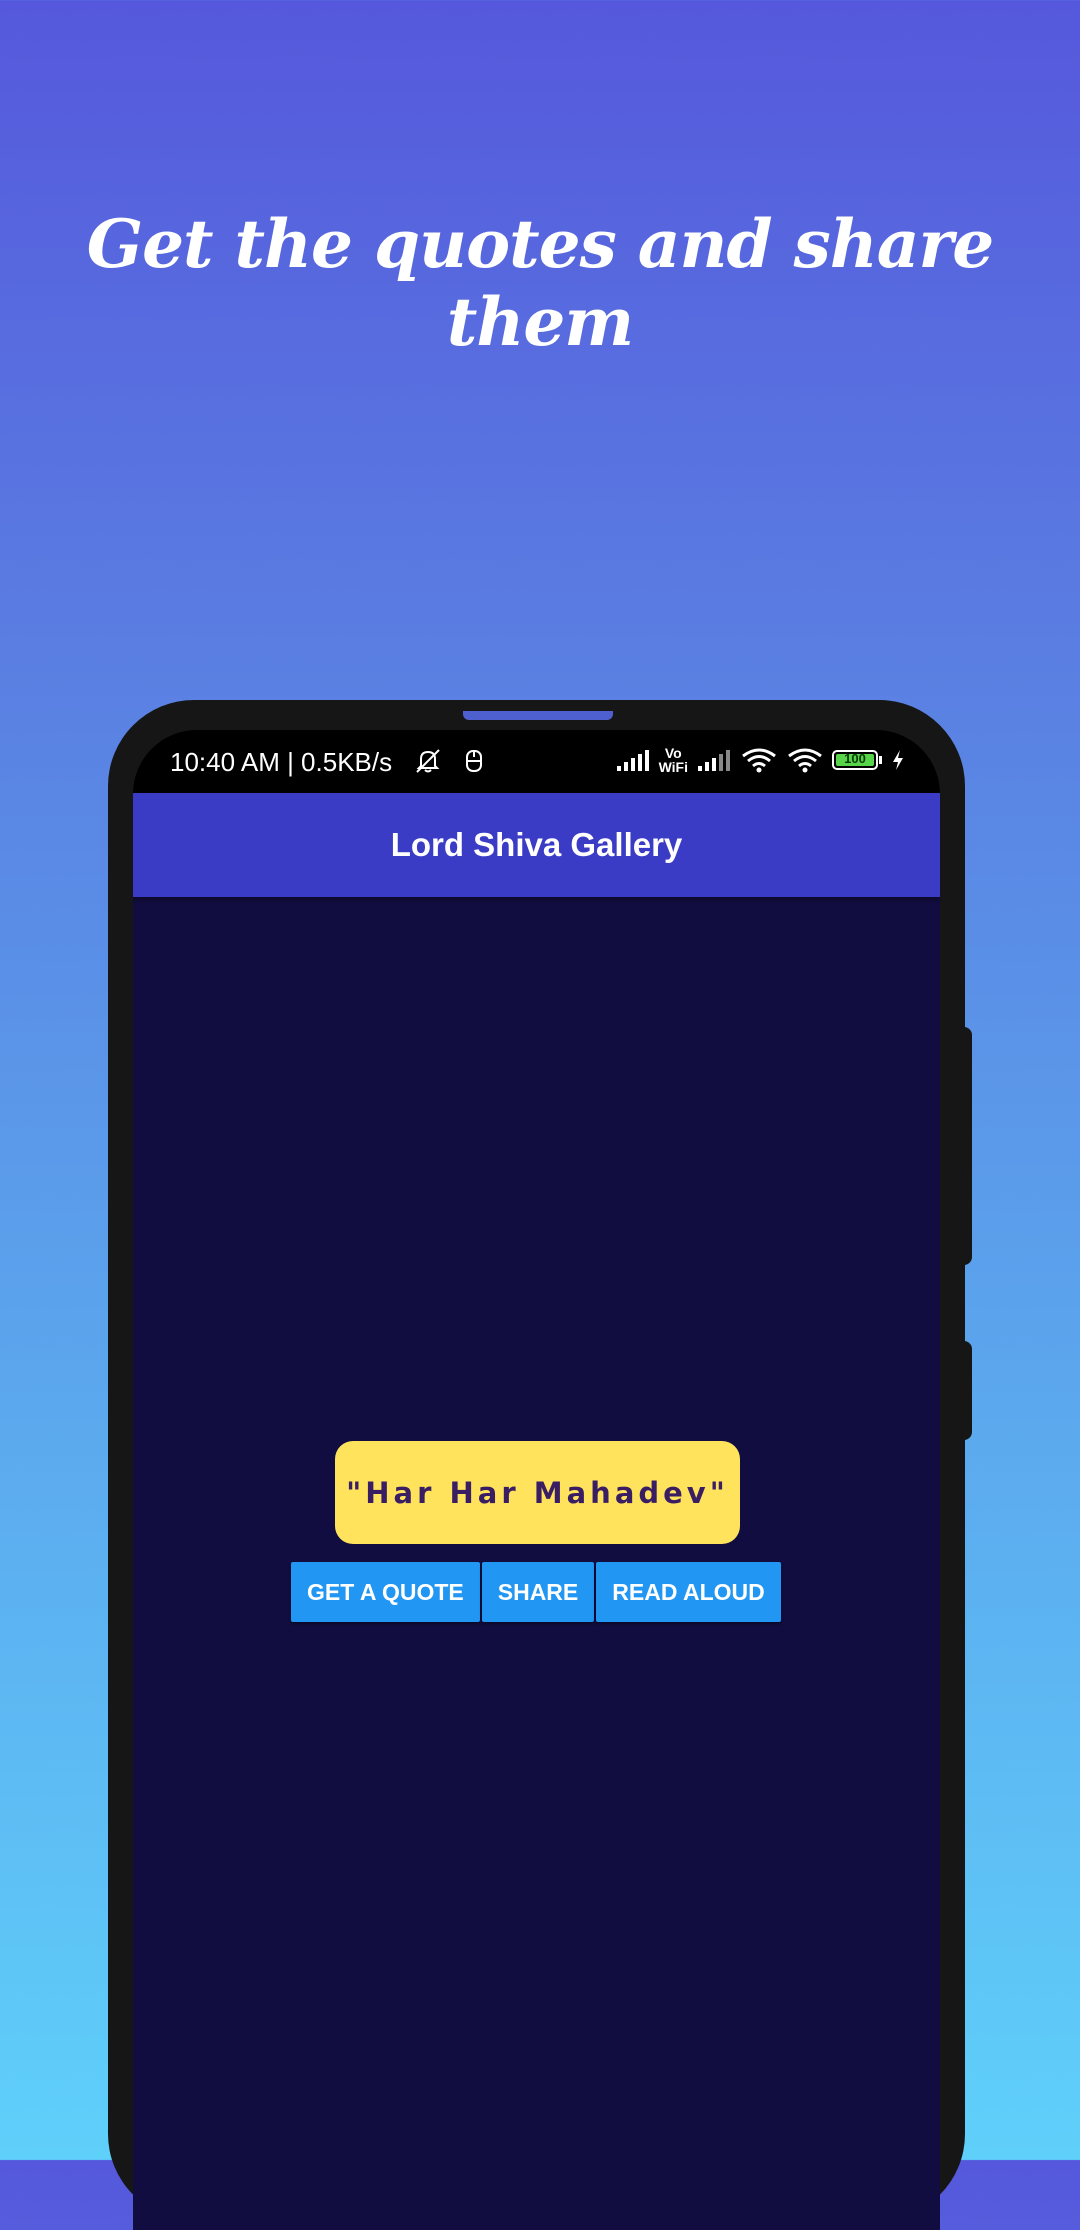 Image resolution: width=1080 pixels, height=2230 pixels. I want to click on status-bar: 10:40 AM | 0.5KB/s Vo WiFi 100, so click(536, 761).